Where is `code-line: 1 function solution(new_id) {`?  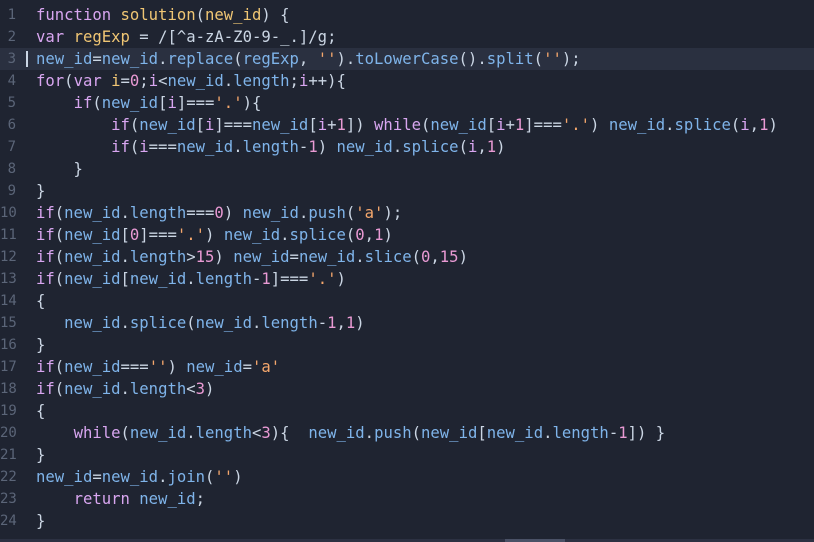
code-line: 1 function solution(new_id) { is located at coordinates (407, 15).